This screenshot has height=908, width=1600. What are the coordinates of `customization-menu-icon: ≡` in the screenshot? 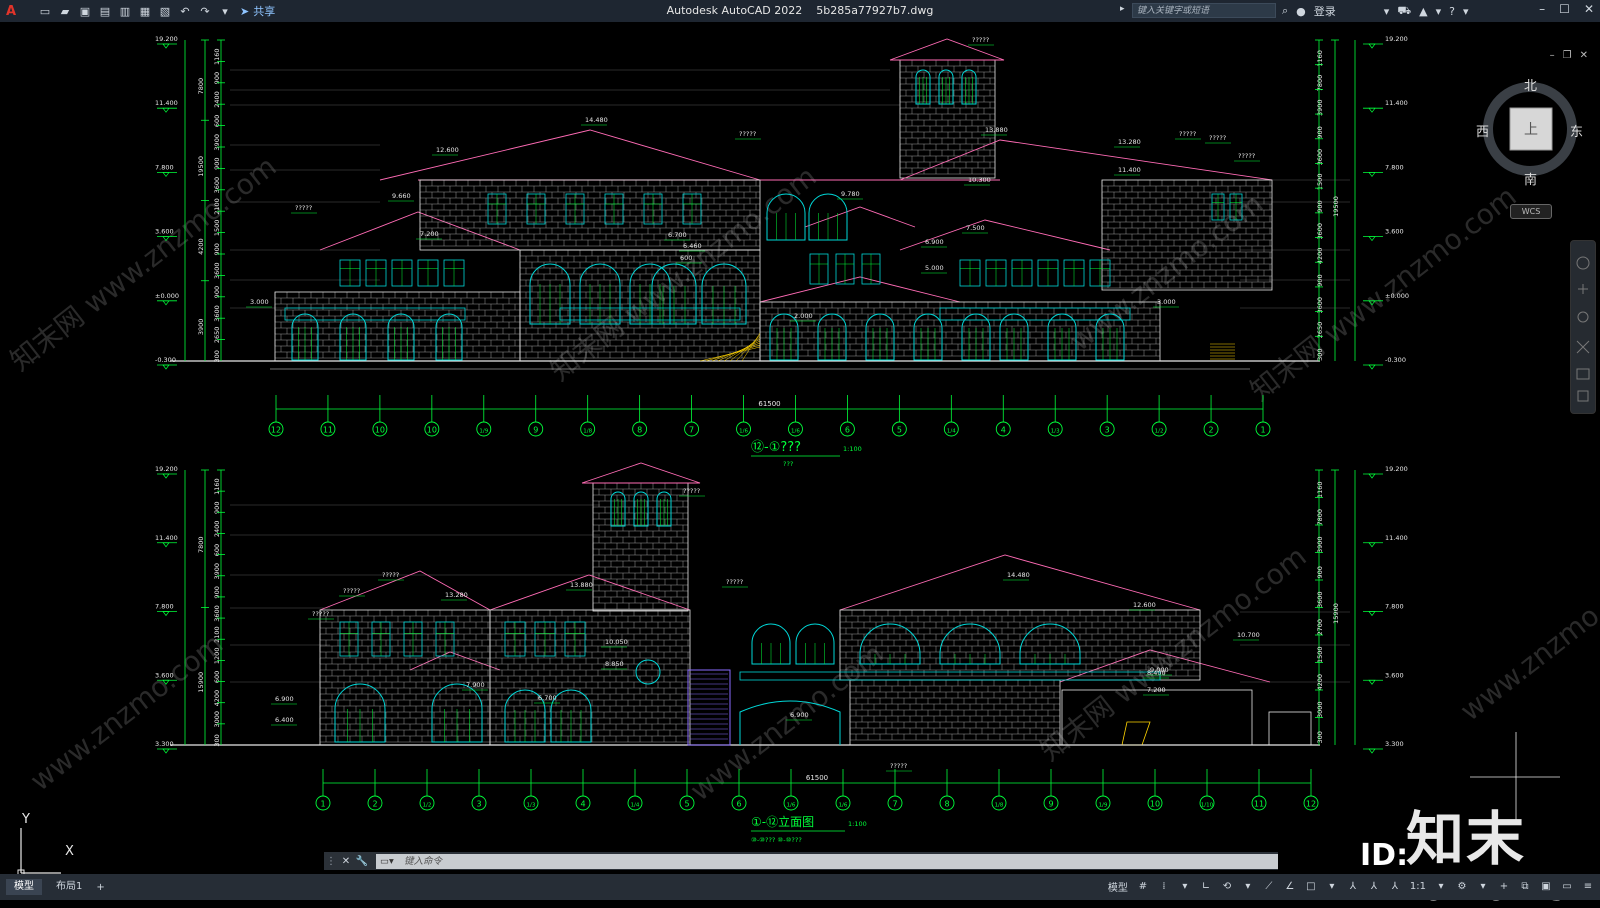 It's located at (1588, 887).